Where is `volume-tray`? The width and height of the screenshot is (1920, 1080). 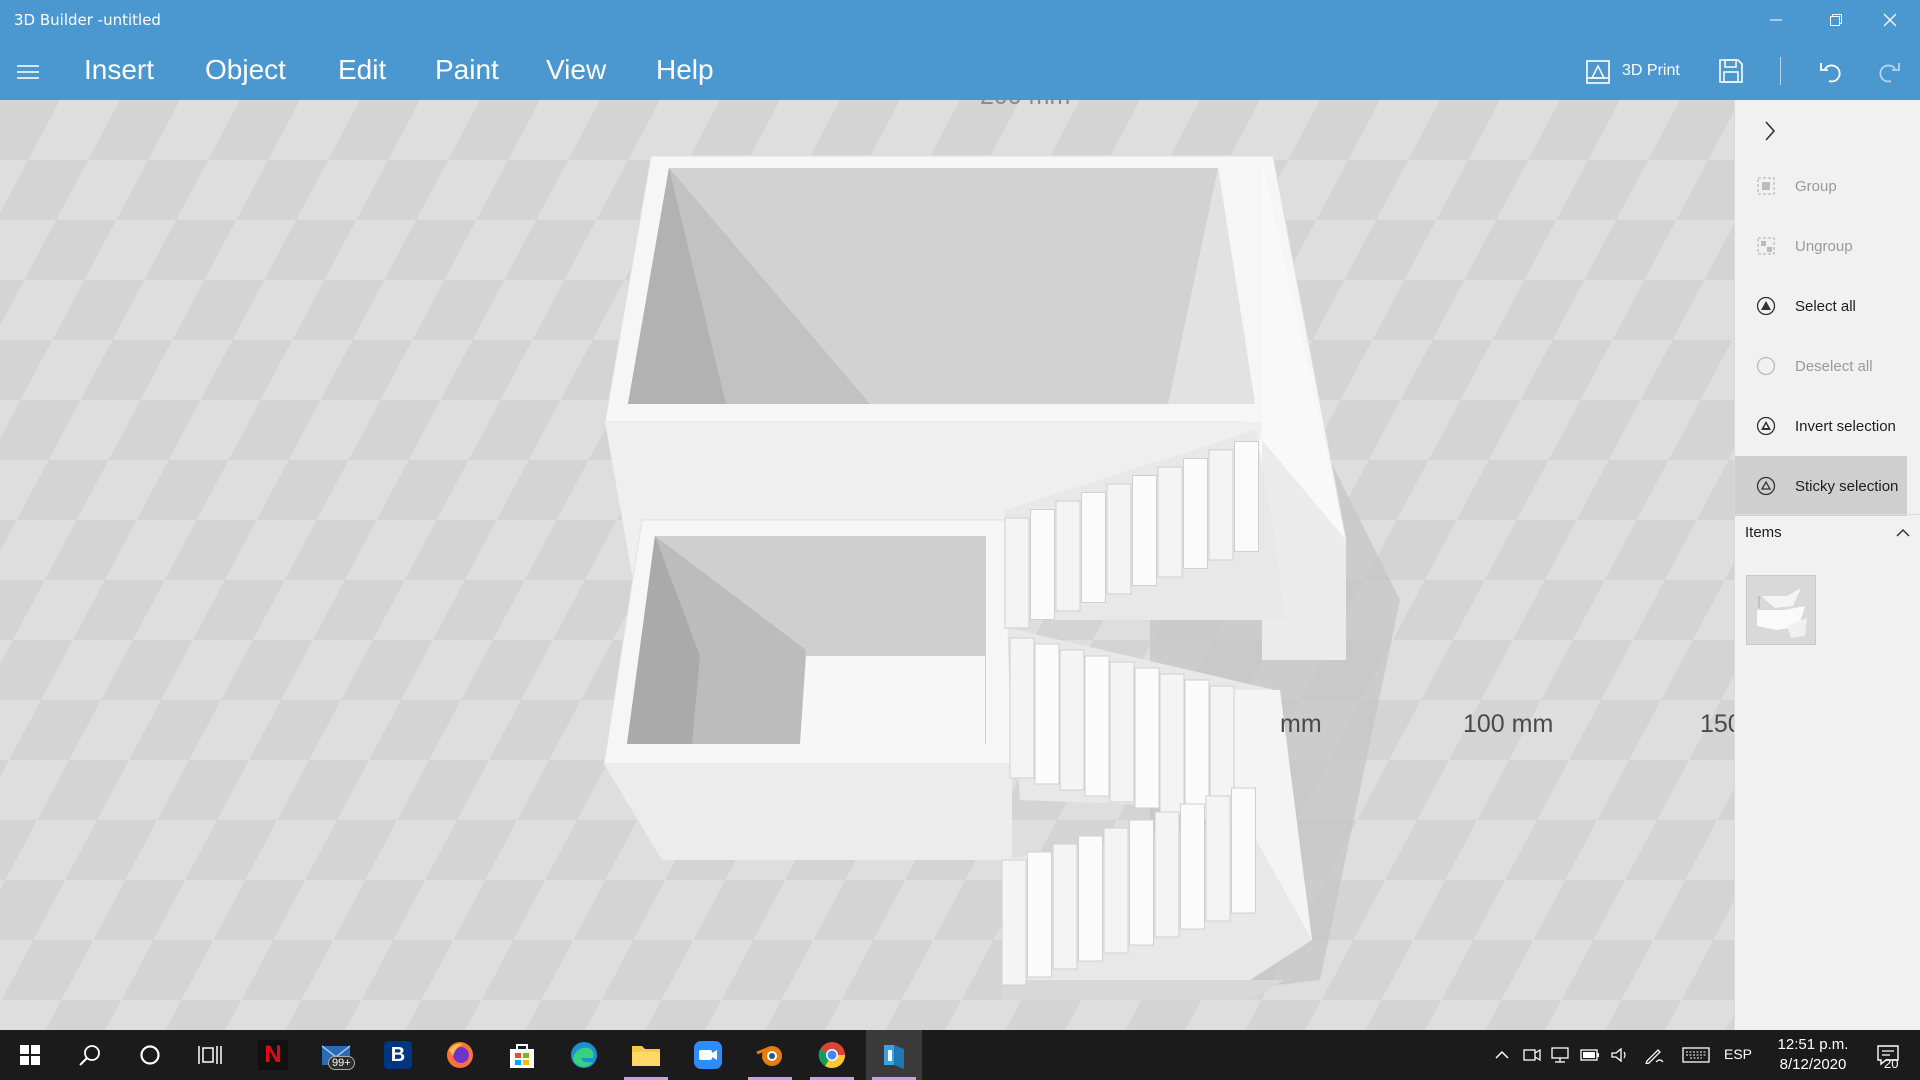 volume-tray is located at coordinates (1620, 1055).